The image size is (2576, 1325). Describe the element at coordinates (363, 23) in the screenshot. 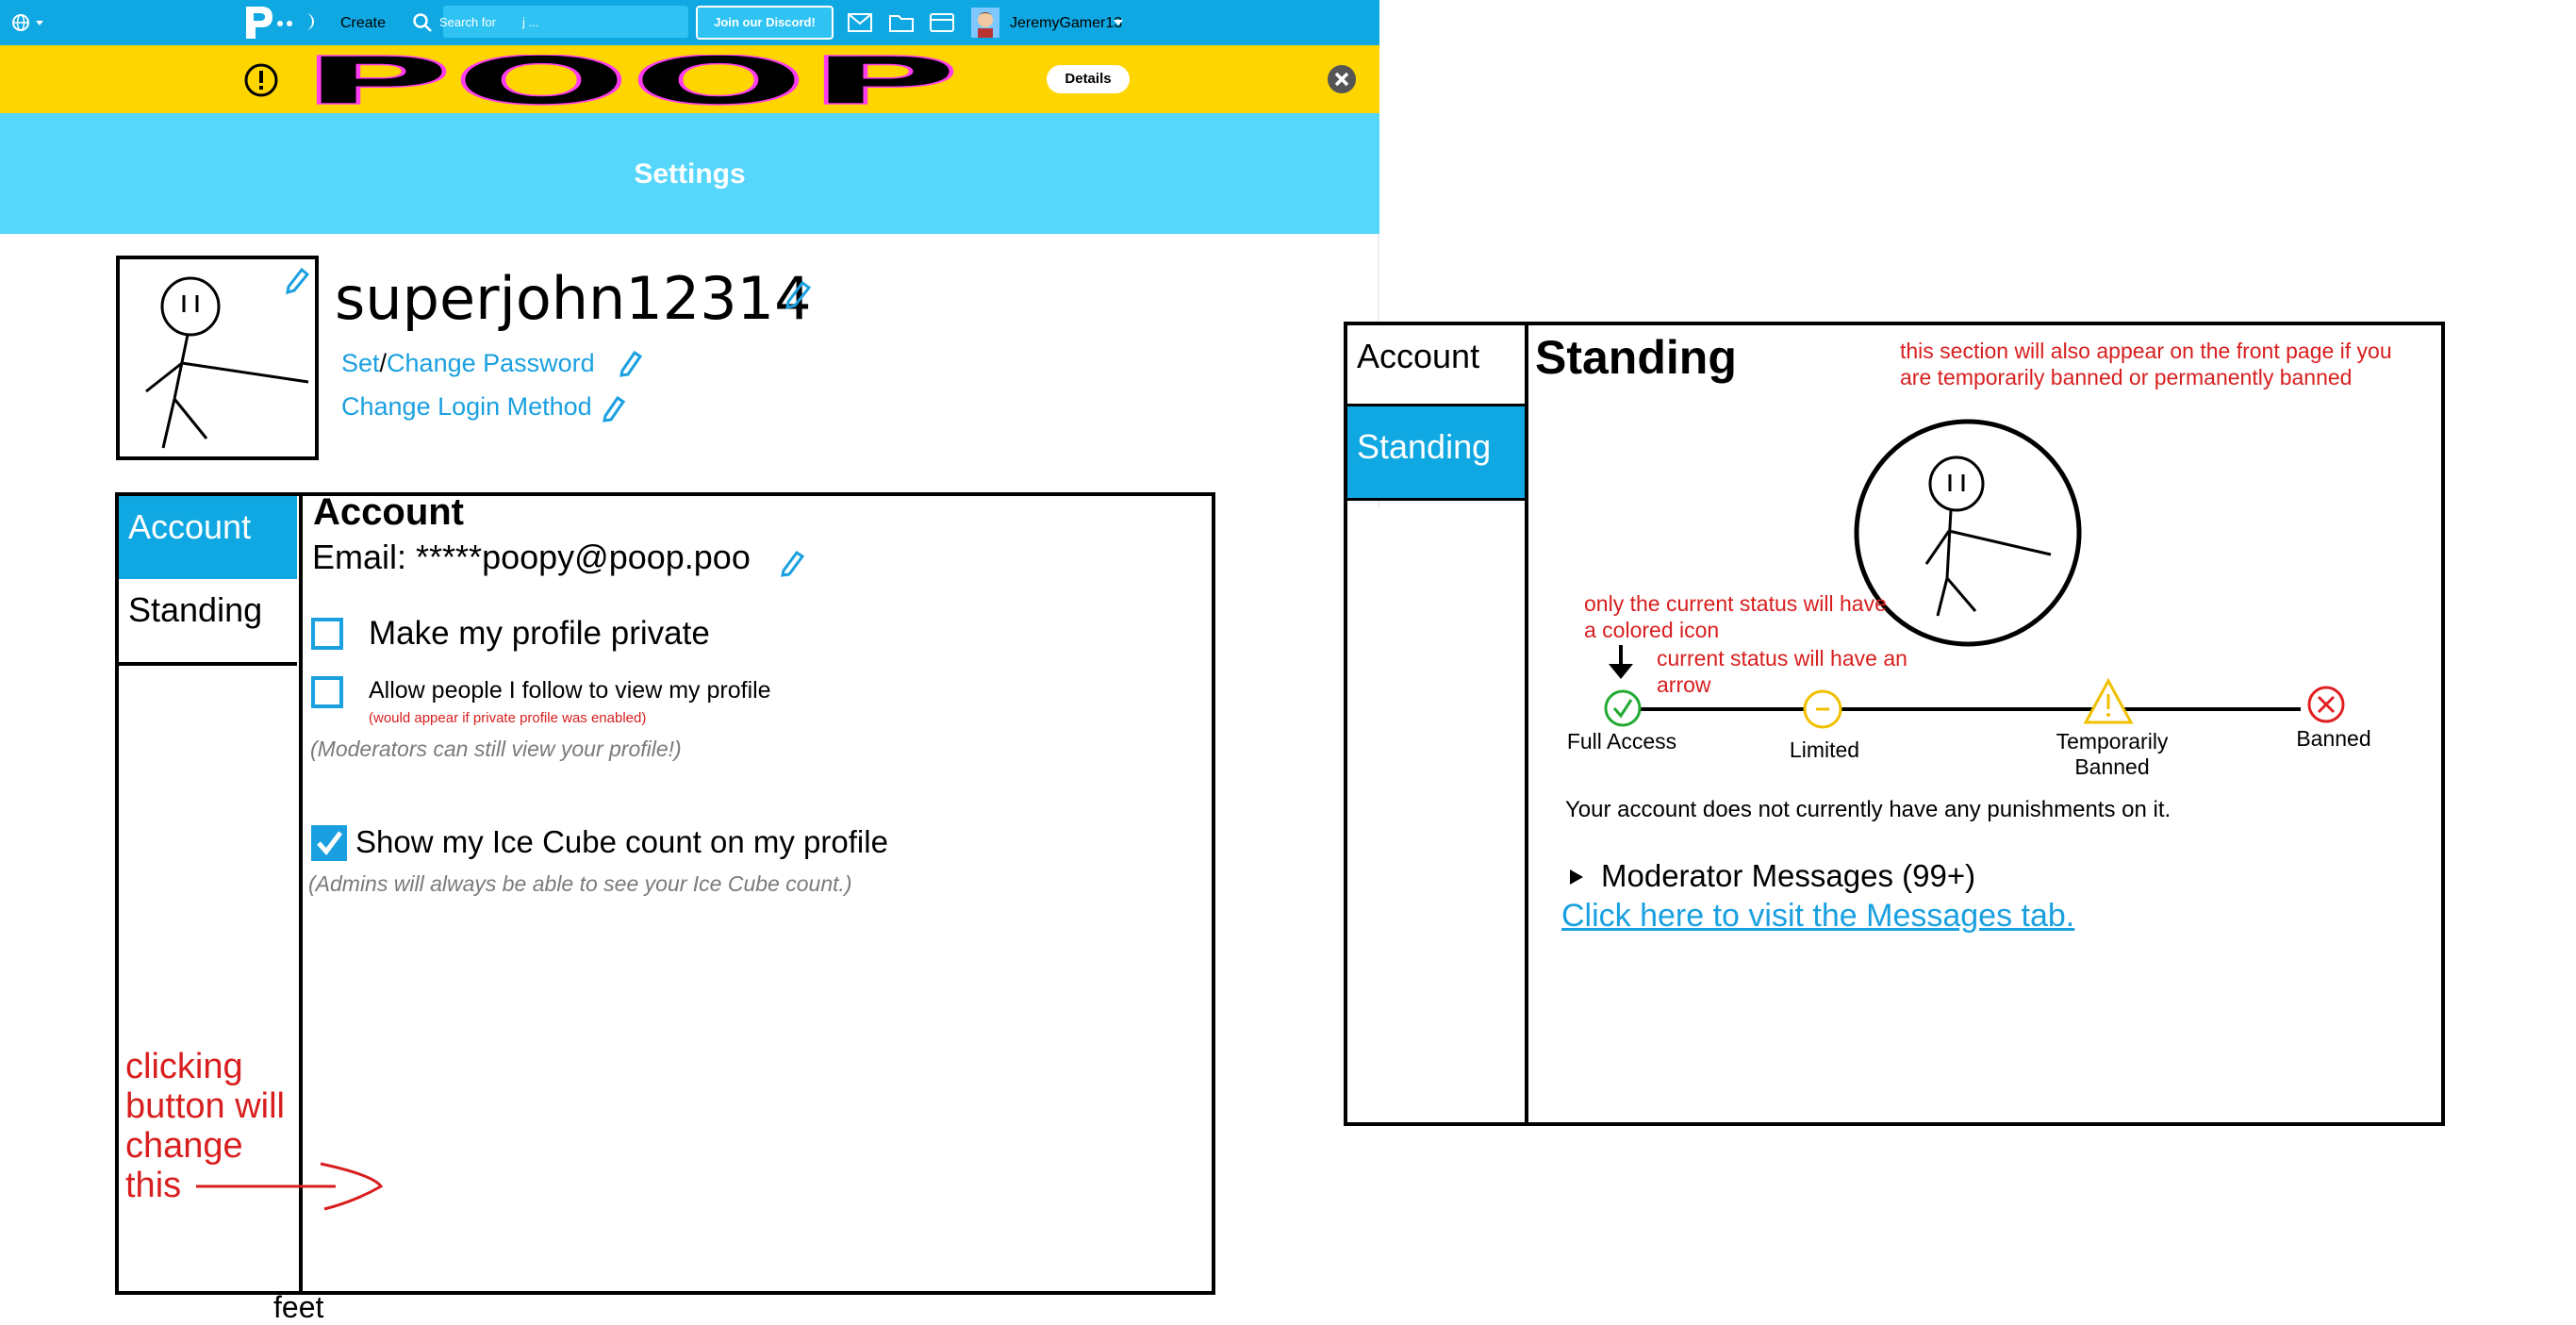

I see `create-link: Create` at that location.